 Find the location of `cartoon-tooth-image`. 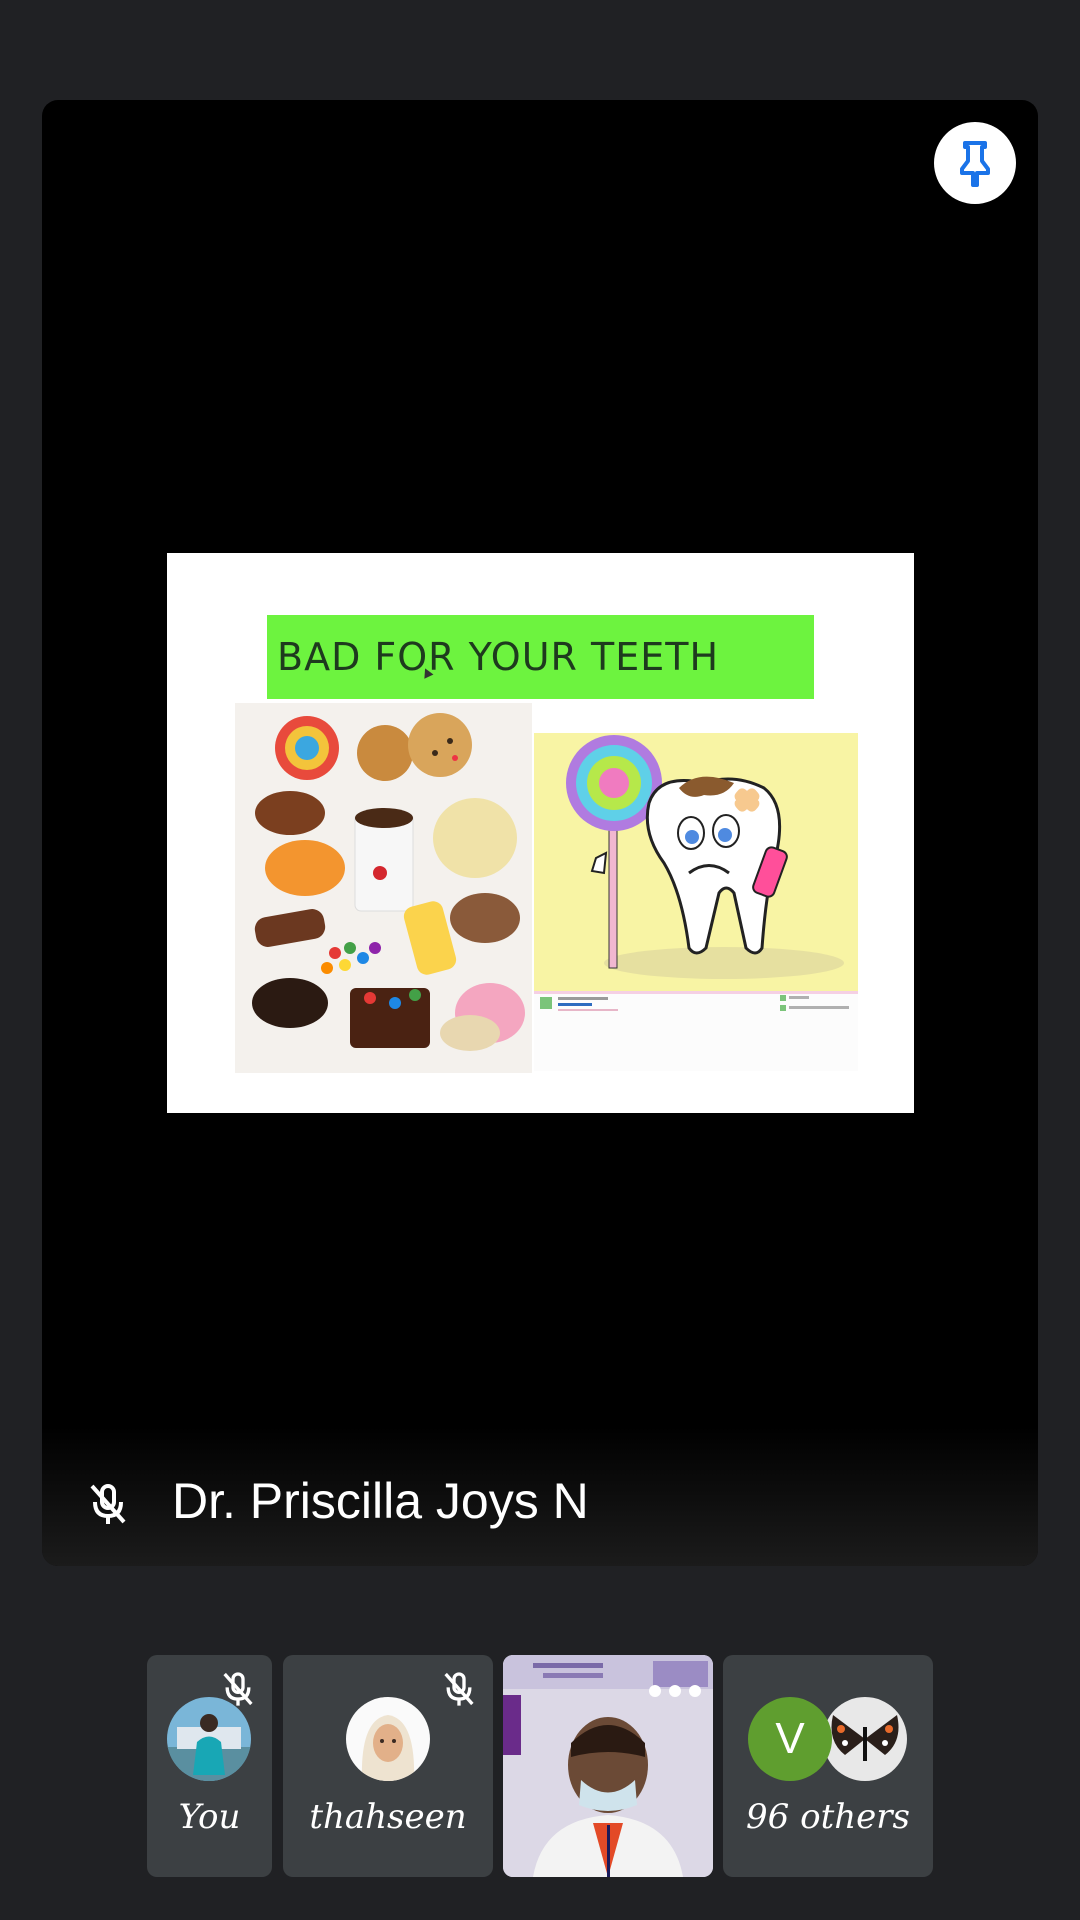

cartoon-tooth-image is located at coordinates (696, 862).